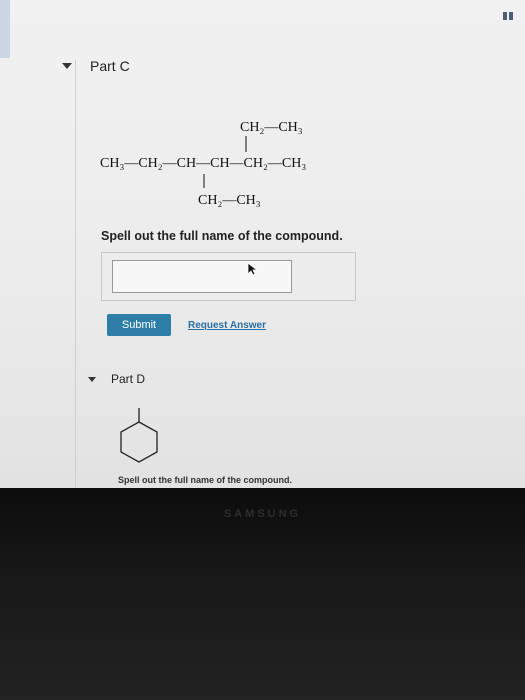 Image resolution: width=525 pixels, height=700 pixels. Describe the element at coordinates (203, 163) in the screenshot. I see `main-chain-text: CH₃—CH₂—CH—CH—CH₂—CH₃` at that location.